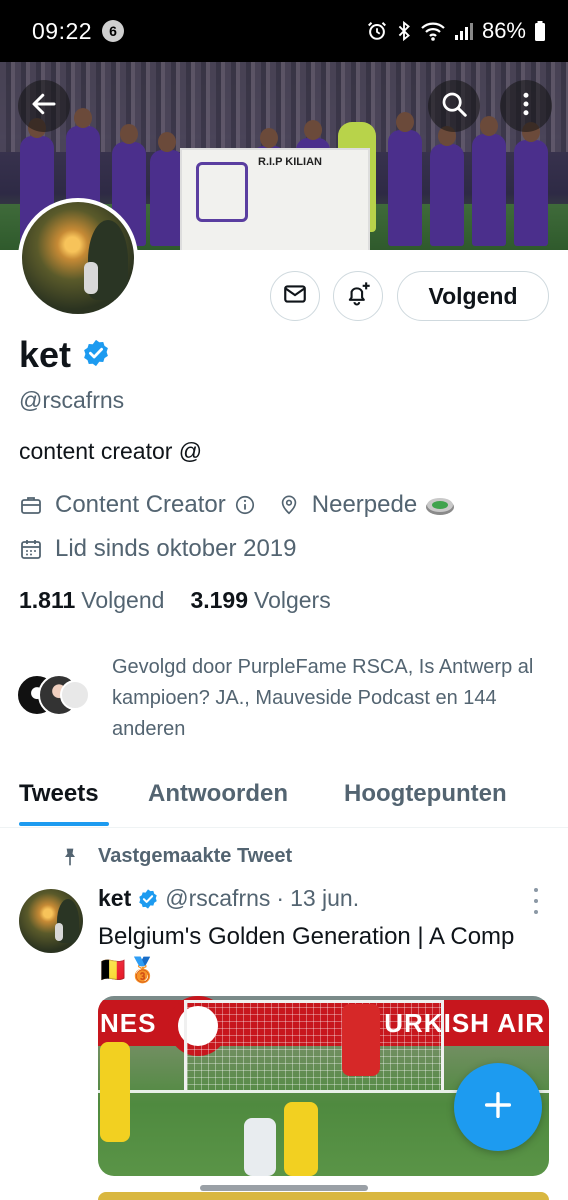 The height and width of the screenshot is (1200, 568). What do you see at coordinates (31, 549) in the screenshot?
I see `calendar-icon` at bounding box center [31, 549].